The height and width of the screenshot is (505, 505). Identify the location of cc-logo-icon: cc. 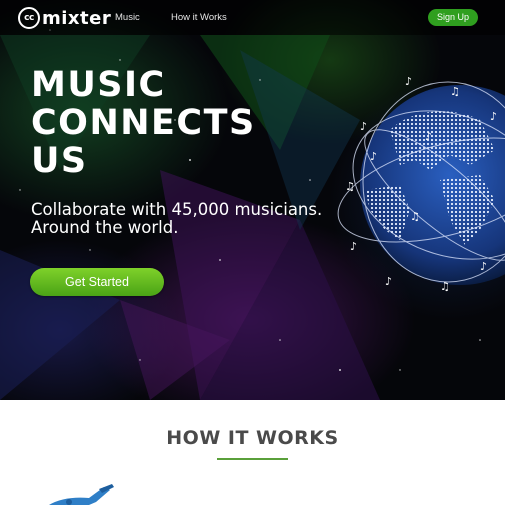
(29, 18).